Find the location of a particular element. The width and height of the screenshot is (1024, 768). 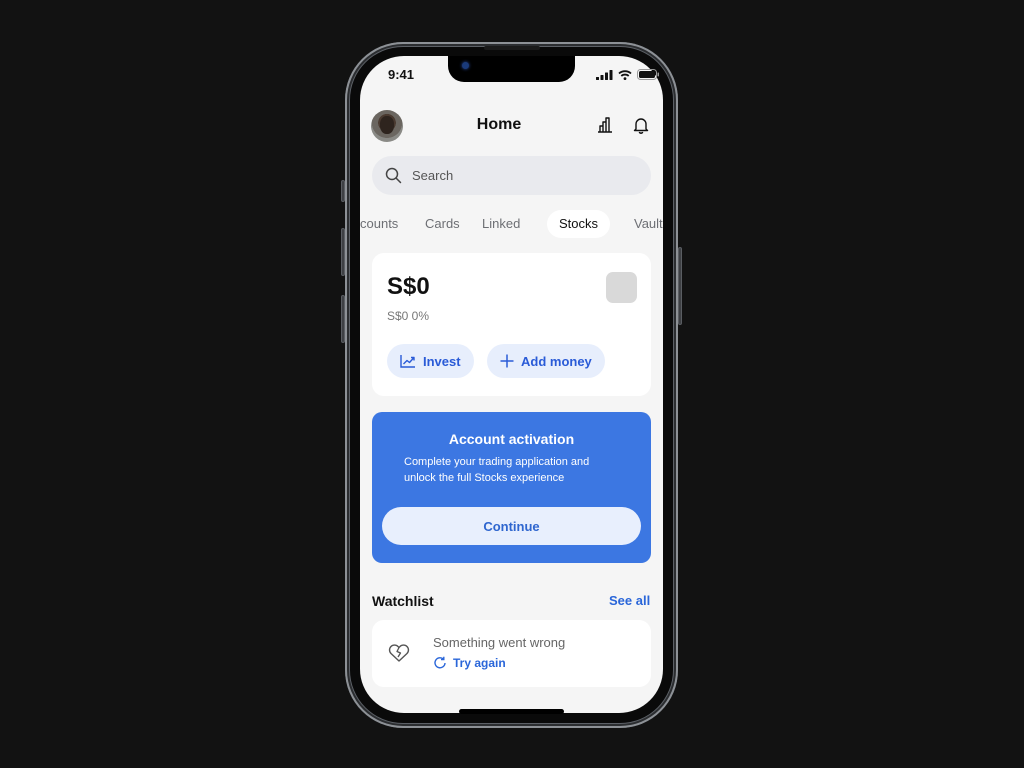

camera is located at coordinates (465, 65).